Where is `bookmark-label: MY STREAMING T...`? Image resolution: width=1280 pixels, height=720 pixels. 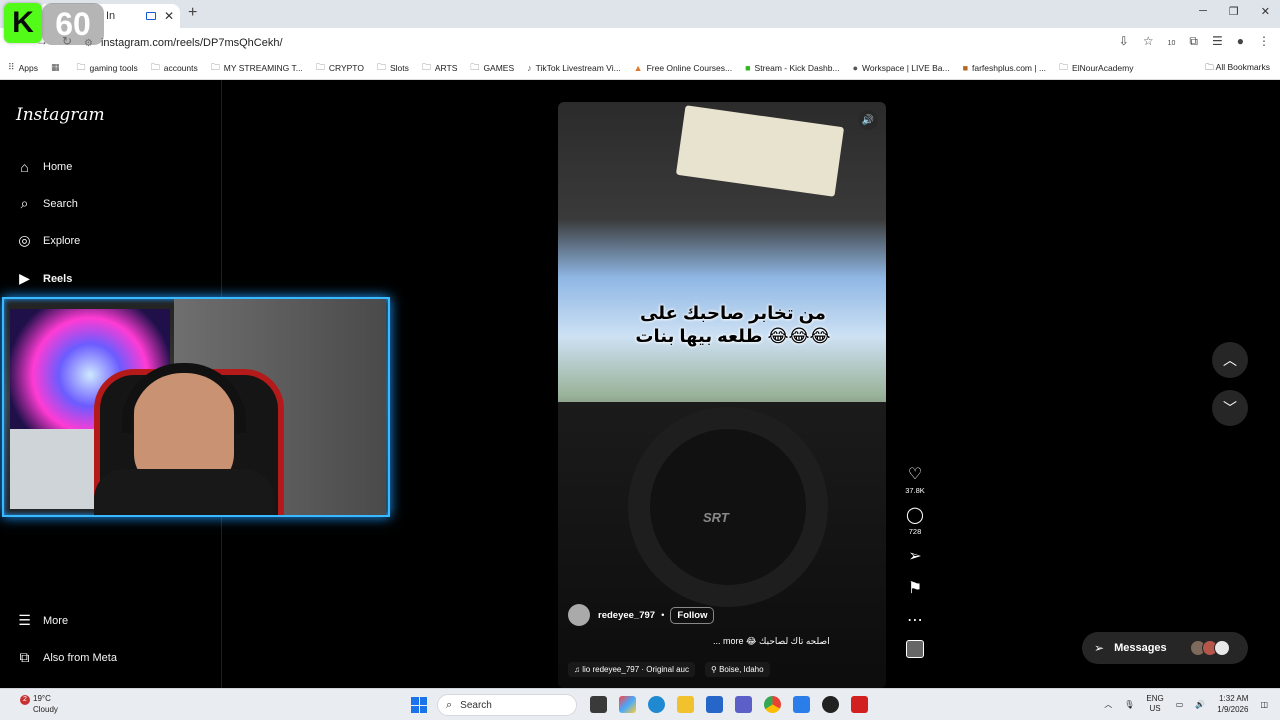 bookmark-label: MY STREAMING T... is located at coordinates (263, 67).